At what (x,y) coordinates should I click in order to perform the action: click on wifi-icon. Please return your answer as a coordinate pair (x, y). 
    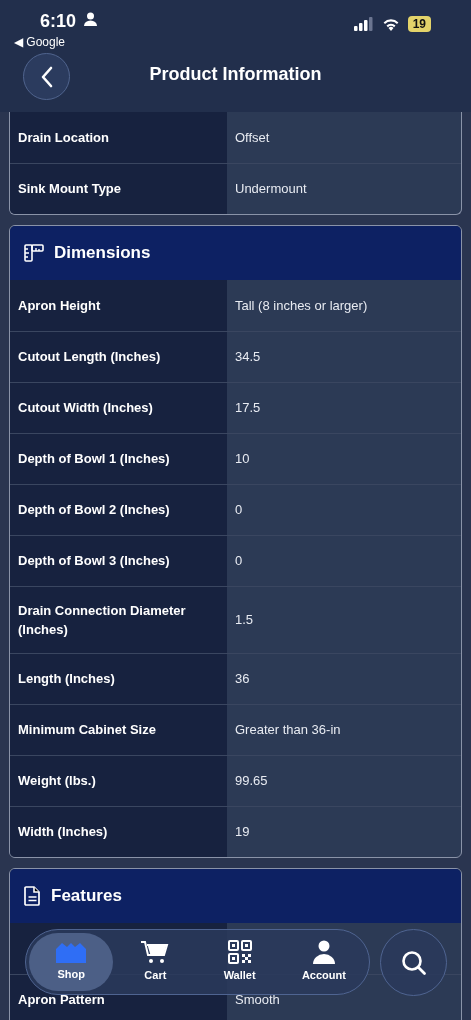
    Looking at the image, I should click on (390, 24).